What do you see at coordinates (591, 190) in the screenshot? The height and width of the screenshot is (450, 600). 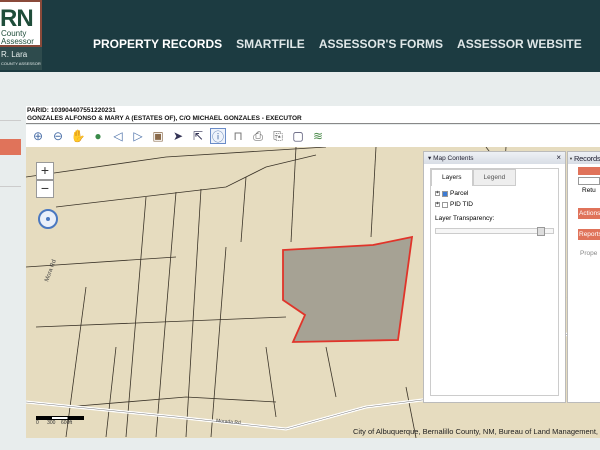 I see `return-link: Retu` at bounding box center [591, 190].